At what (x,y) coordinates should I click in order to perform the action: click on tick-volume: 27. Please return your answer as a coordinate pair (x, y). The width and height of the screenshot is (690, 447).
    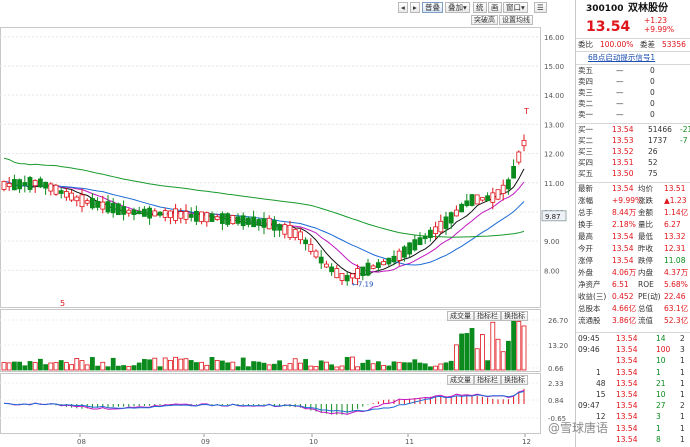
    Looking at the image, I should click on (661, 406).